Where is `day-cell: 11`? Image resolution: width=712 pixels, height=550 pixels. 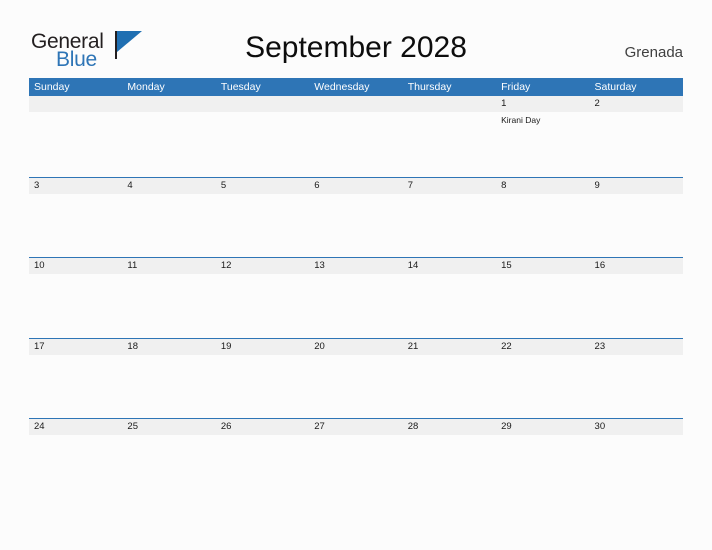
day-cell: 11 is located at coordinates (168, 266).